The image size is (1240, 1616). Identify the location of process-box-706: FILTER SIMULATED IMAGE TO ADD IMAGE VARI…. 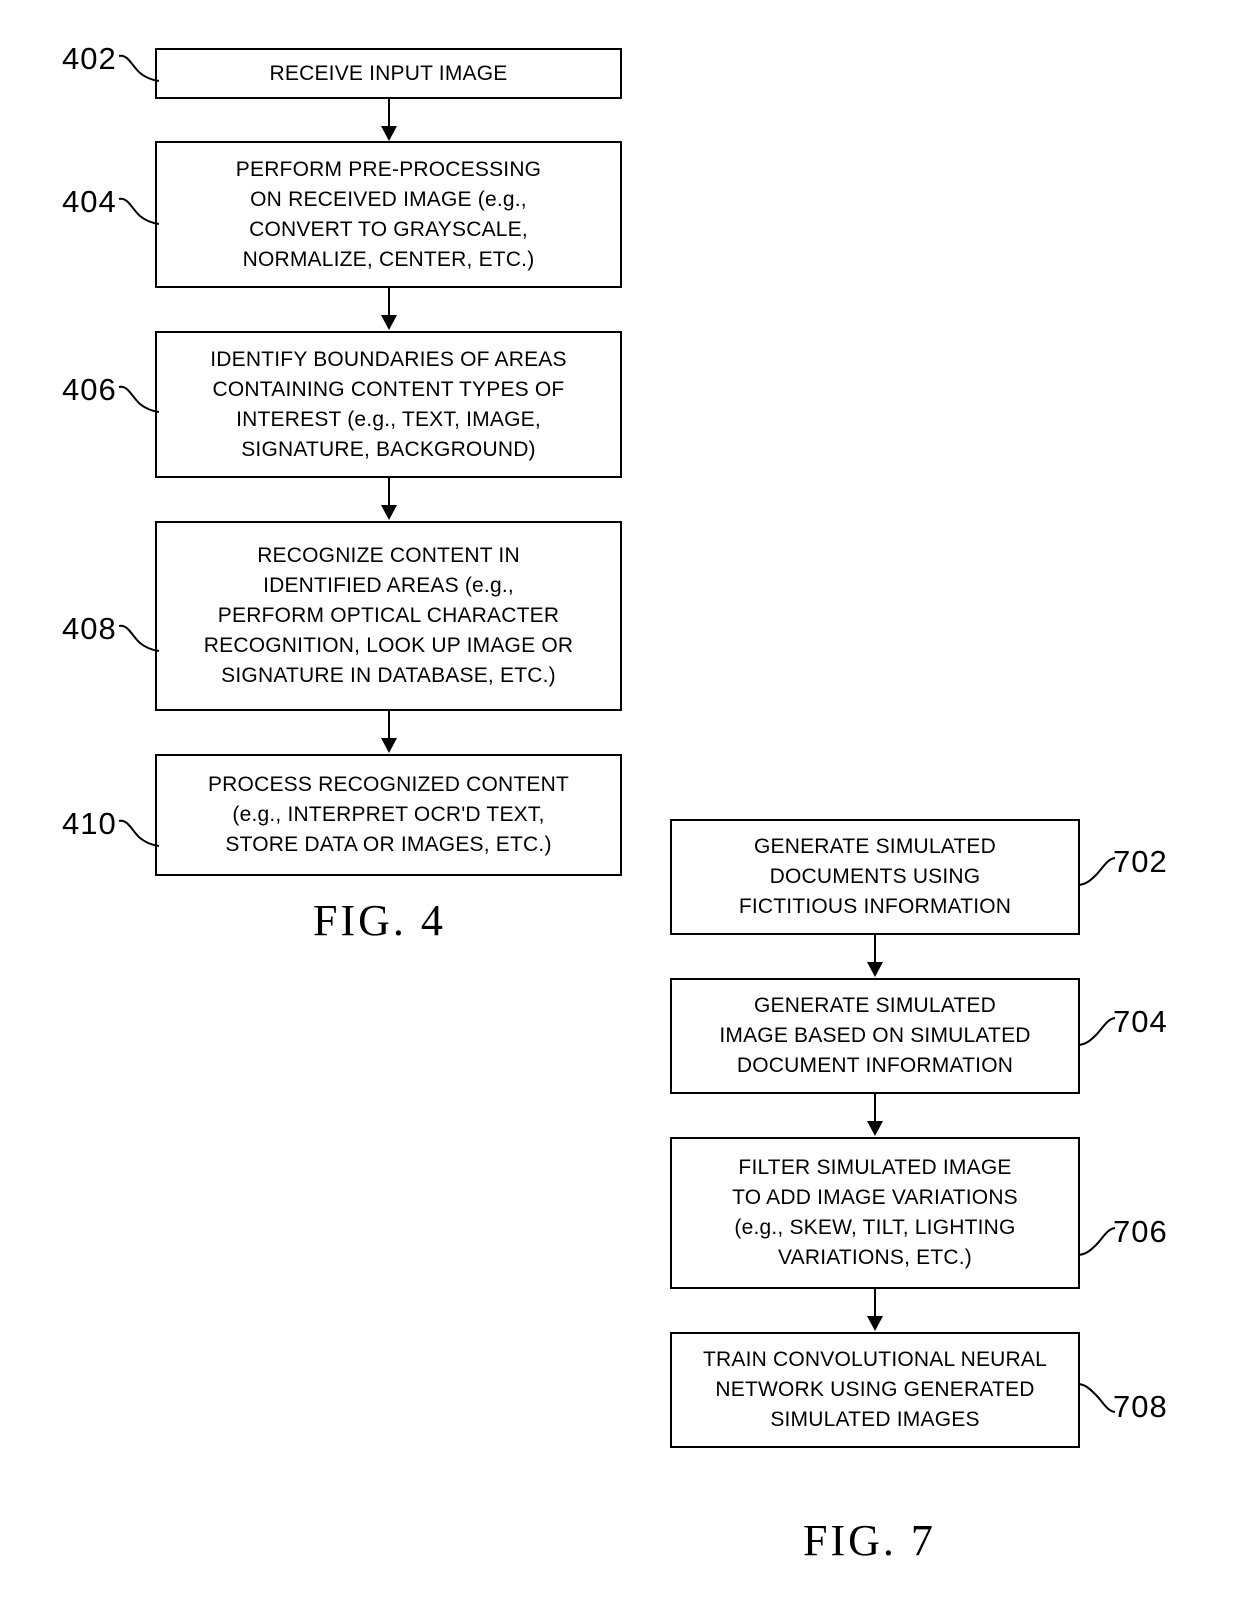
(875, 1213).